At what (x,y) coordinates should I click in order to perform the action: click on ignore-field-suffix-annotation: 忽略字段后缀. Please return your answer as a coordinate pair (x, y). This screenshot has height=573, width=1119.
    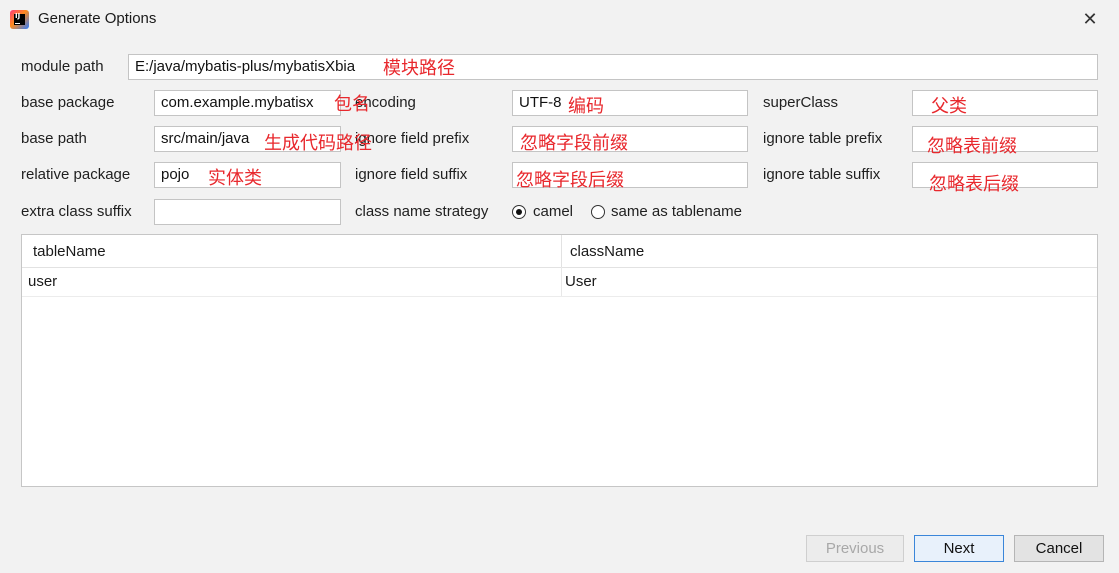
    Looking at the image, I should click on (570, 180).